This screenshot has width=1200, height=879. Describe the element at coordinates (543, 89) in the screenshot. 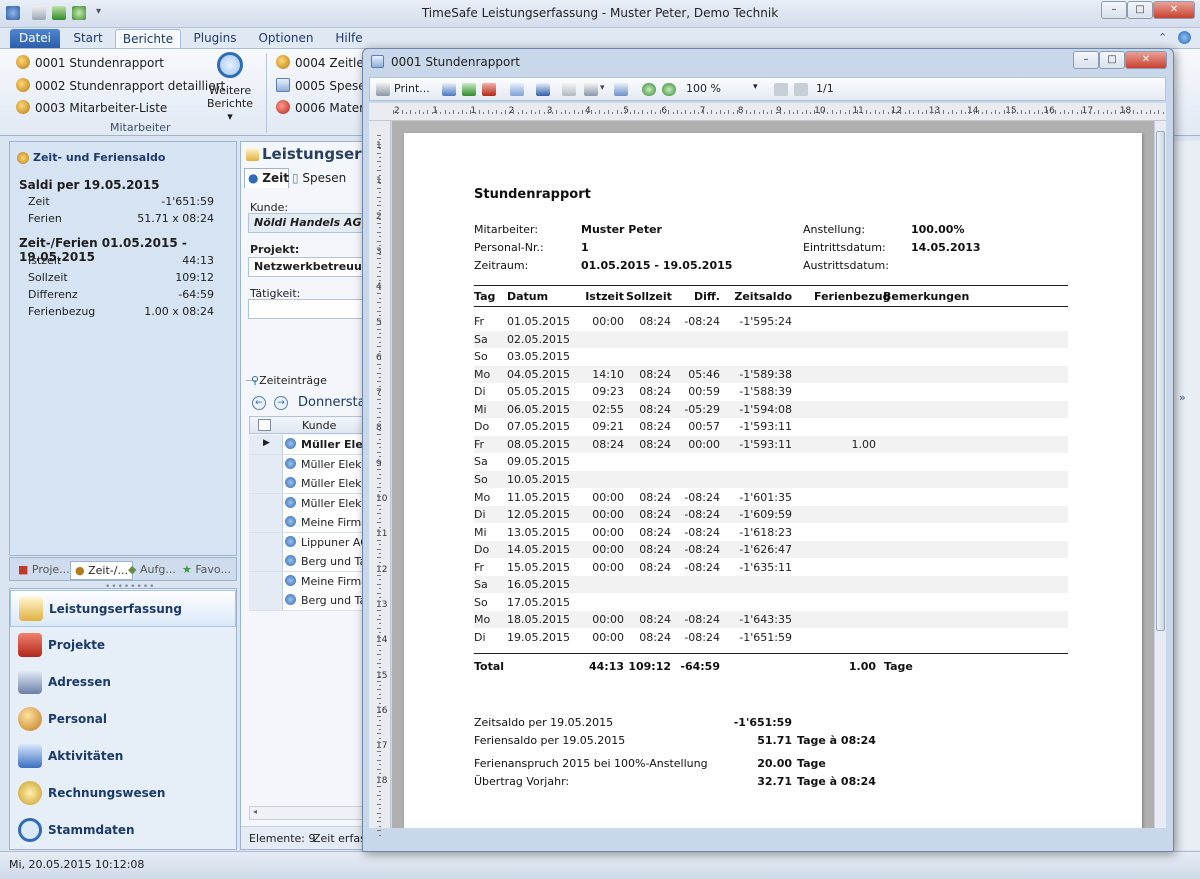

I see `find-icon` at that location.